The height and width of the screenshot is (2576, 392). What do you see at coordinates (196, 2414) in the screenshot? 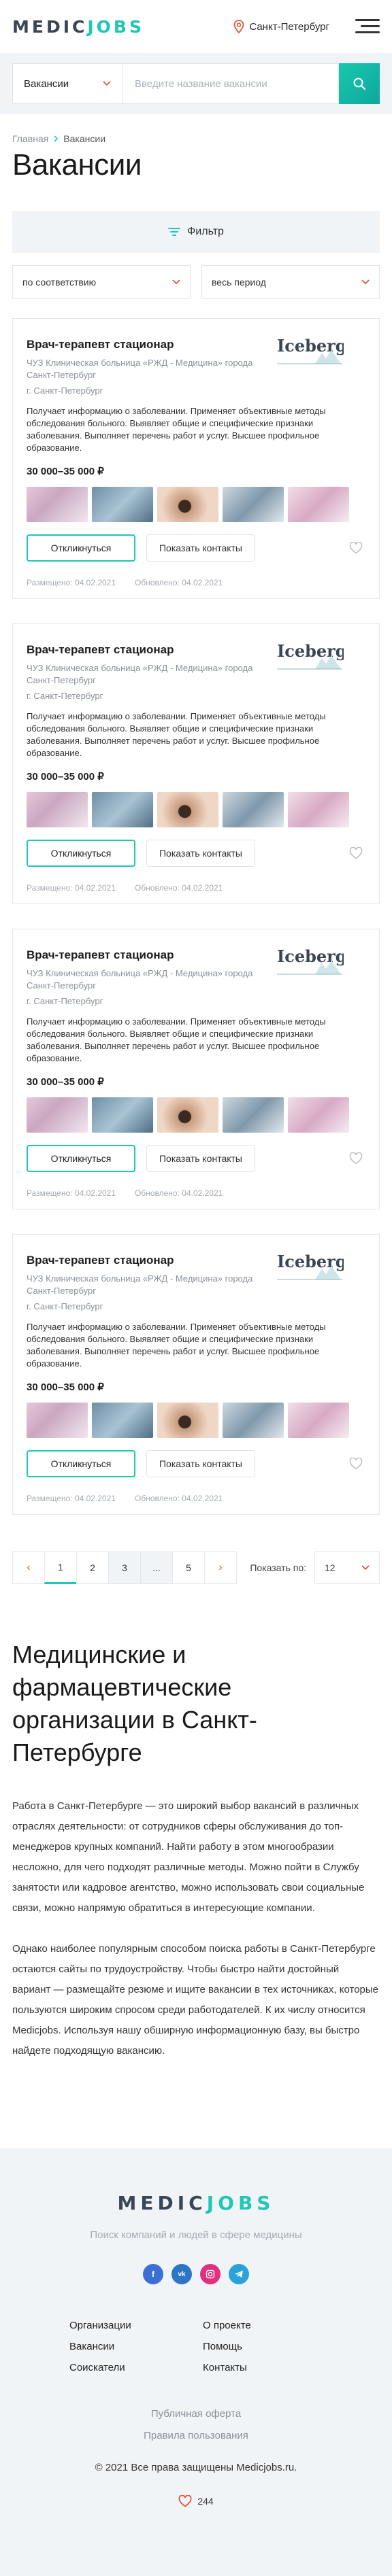
I see `public-offer-link: Публичная оферта` at bounding box center [196, 2414].